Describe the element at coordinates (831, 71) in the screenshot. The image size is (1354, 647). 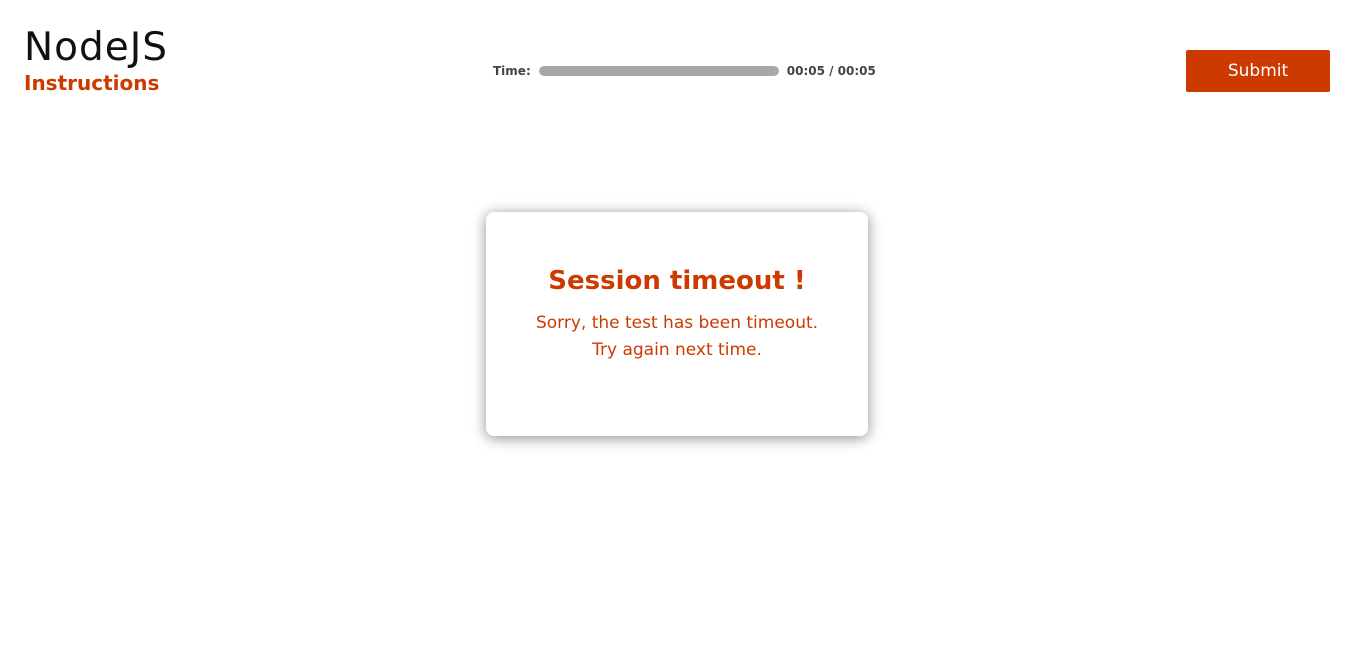
I see `timer-readout: 00:05 / 00:05` at that location.